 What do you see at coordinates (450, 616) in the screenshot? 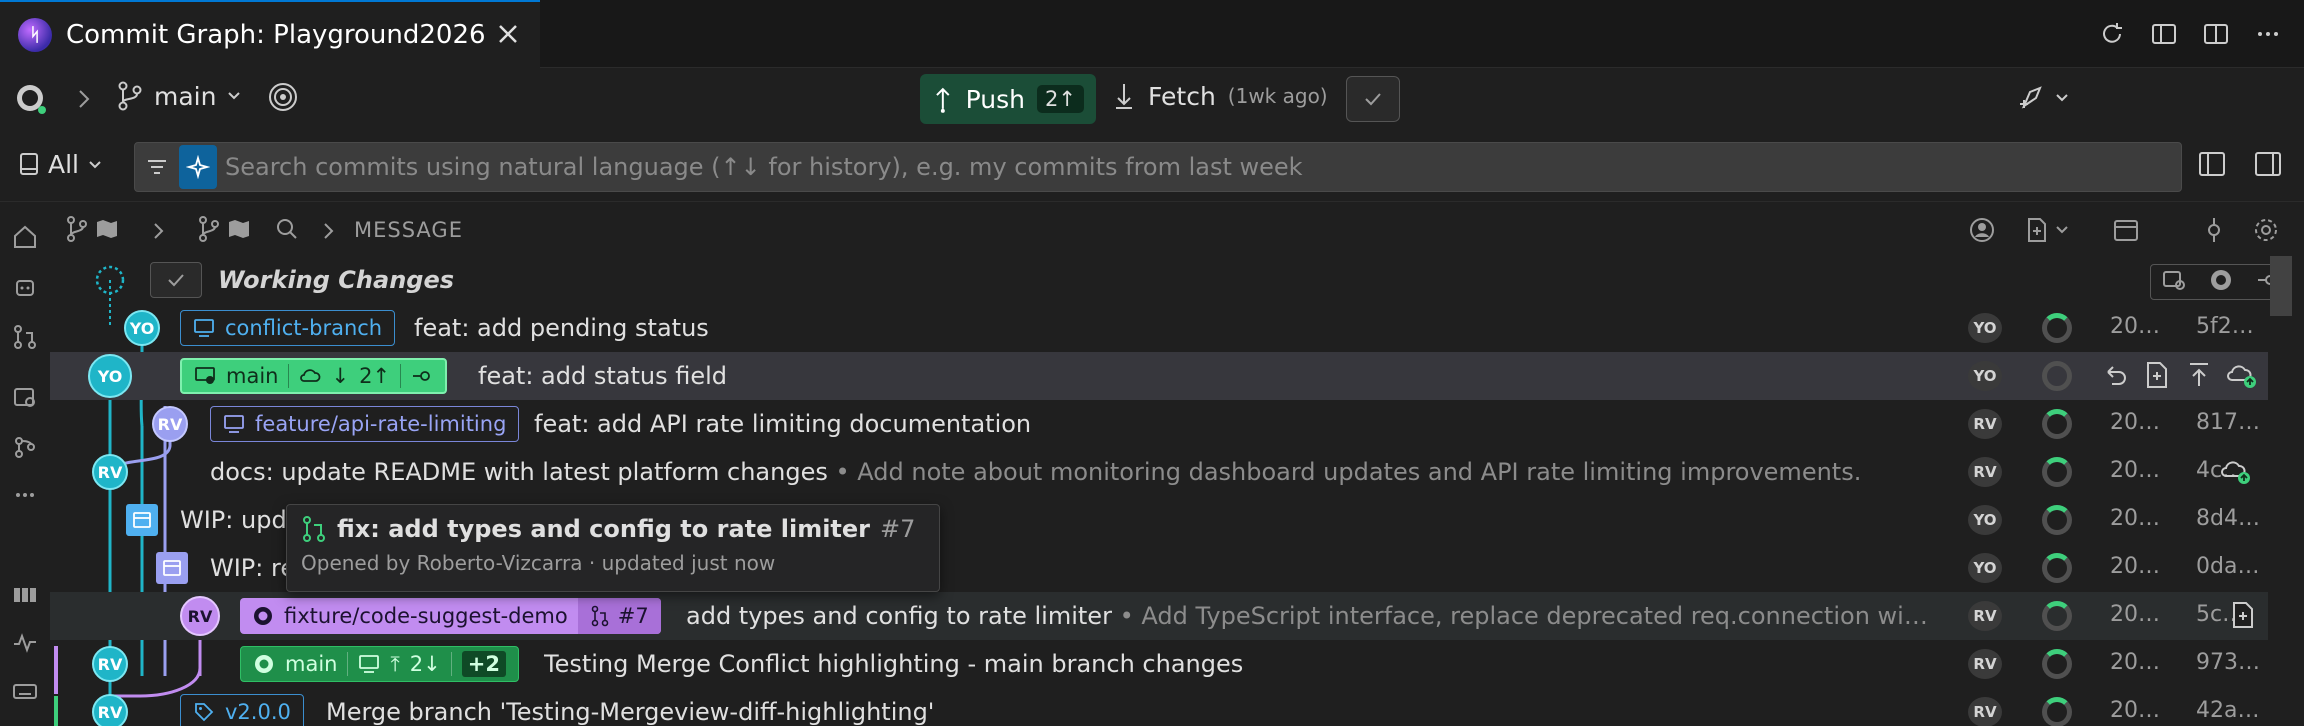
I see `branch-pill-fixture: fixture/code-suggest-demo #7` at bounding box center [450, 616].